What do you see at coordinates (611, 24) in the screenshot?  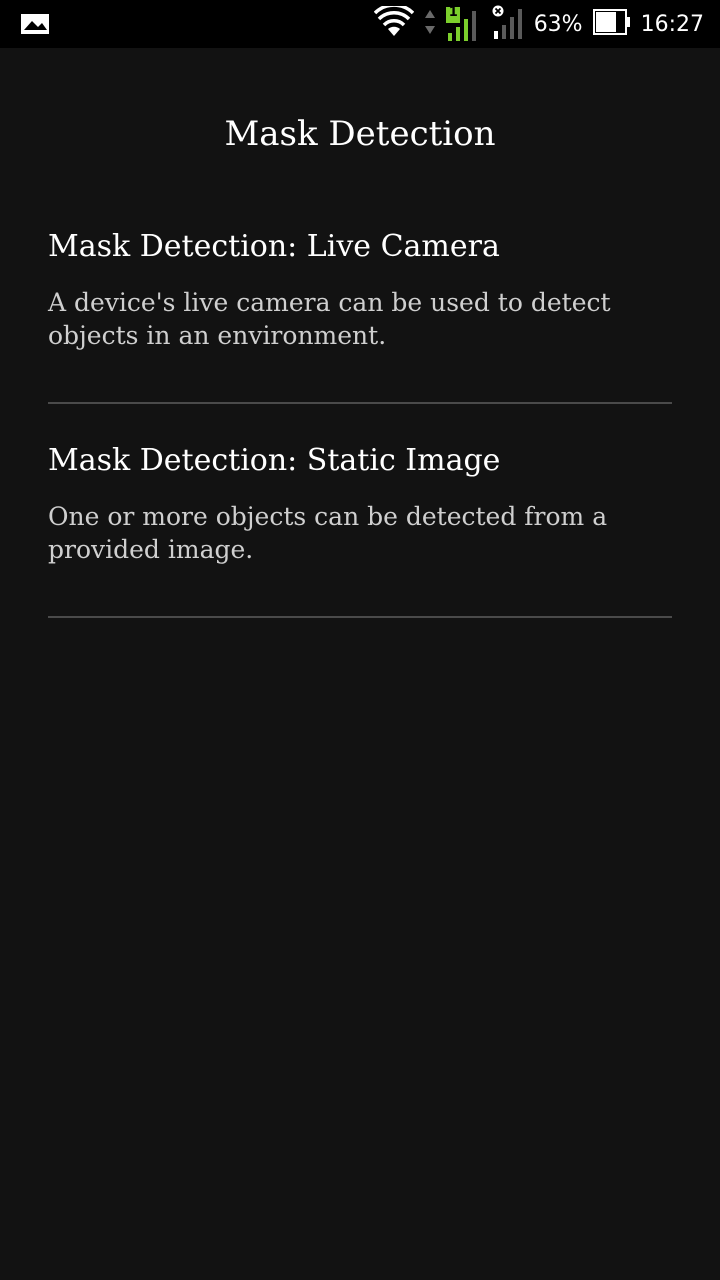 I see `battery-icon` at bounding box center [611, 24].